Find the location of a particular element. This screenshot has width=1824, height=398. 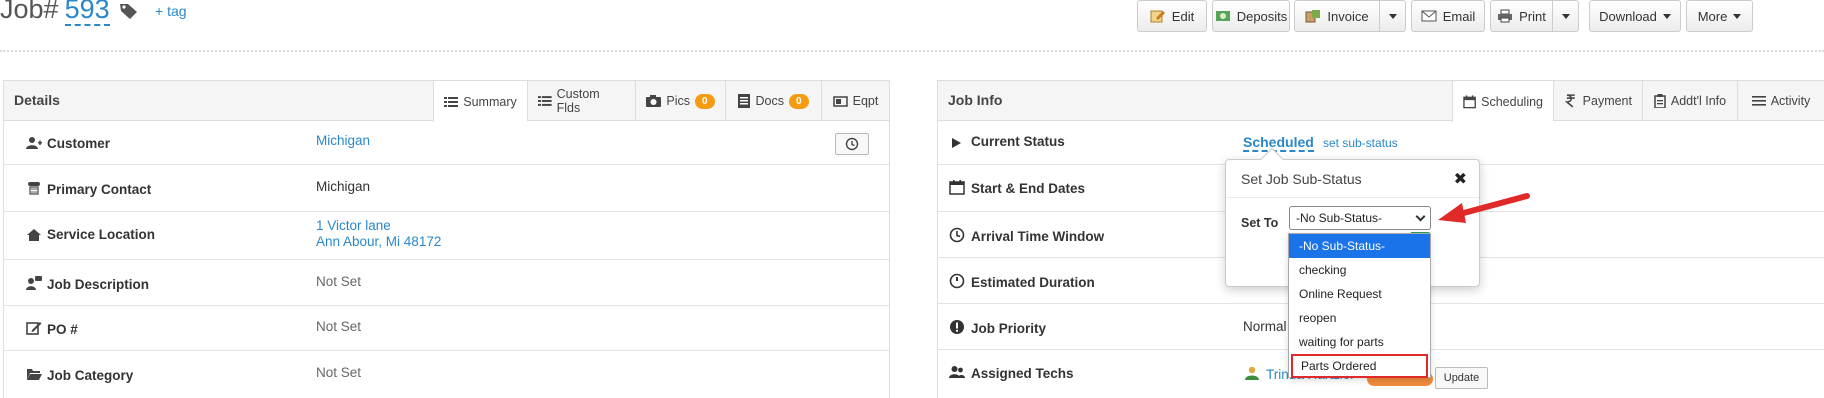

list-icon is located at coordinates (451, 101).